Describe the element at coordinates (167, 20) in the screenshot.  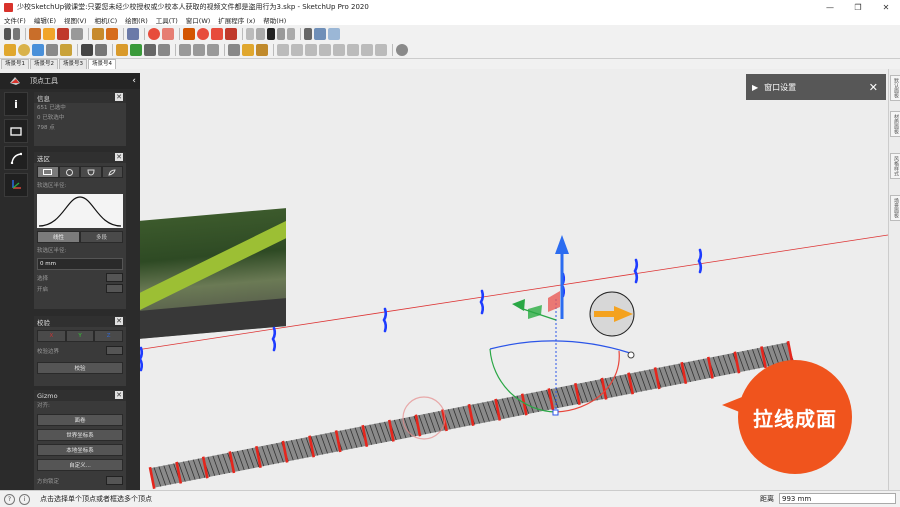
I see `menu-tools: 工具(T)` at that location.